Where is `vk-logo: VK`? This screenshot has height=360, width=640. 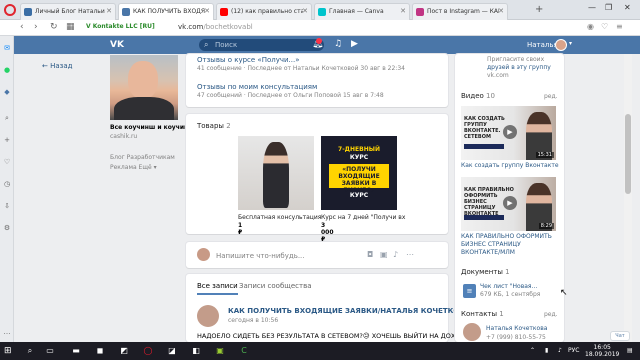
vk-logo: VK is located at coordinates (117, 45).